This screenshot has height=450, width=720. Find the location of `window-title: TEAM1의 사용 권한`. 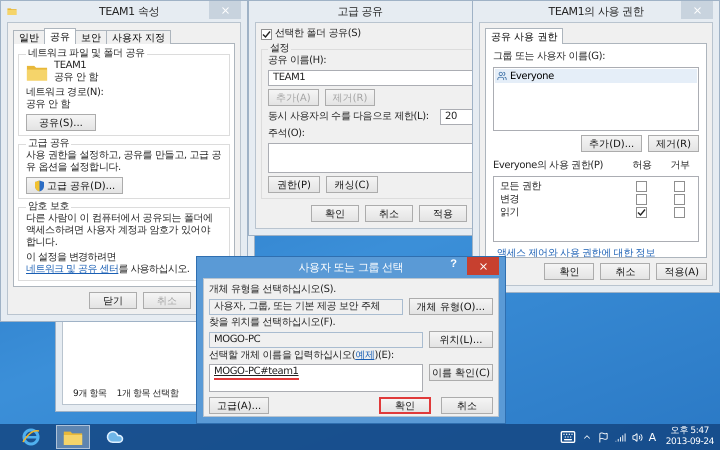

window-title: TEAM1의 사용 권한 is located at coordinates (596, 11).